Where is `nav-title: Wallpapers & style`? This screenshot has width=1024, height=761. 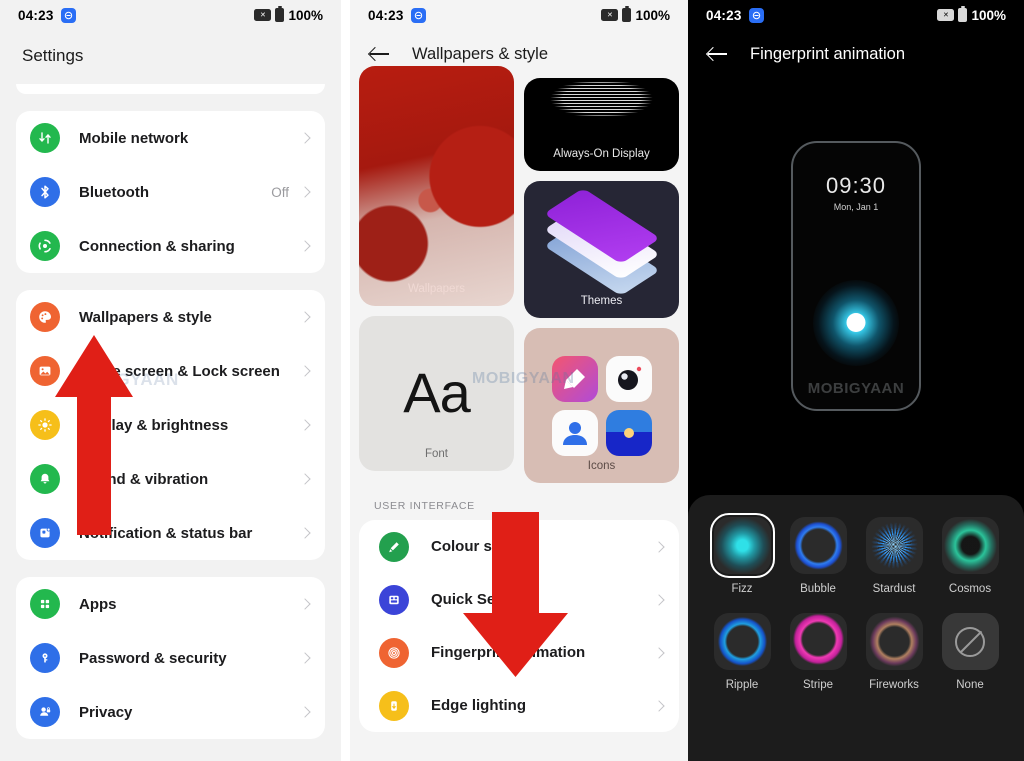
nav-title: Wallpapers & style is located at coordinates (480, 53).